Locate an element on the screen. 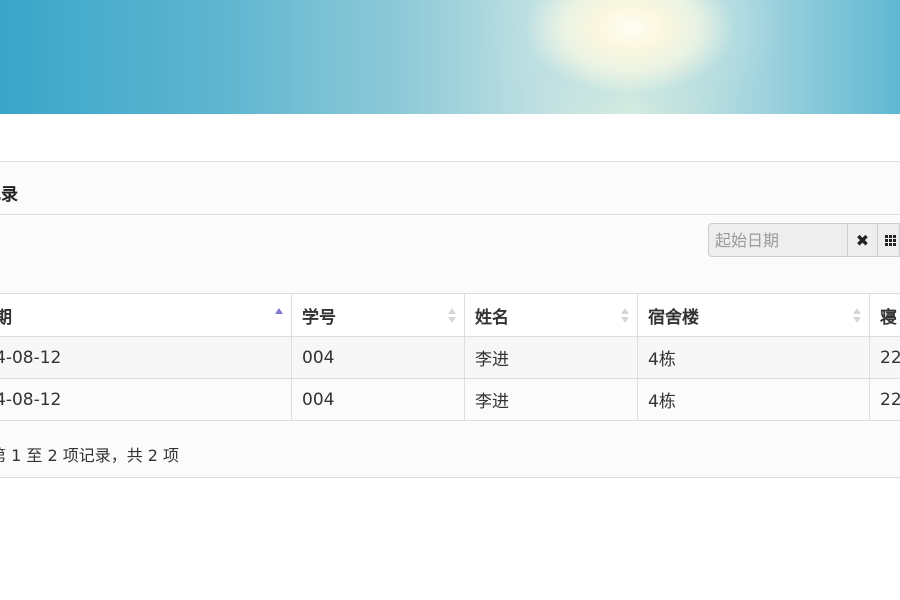 Image resolution: width=900 pixels, height=600 pixels. column-header-building: 宿舍楼 is located at coordinates (753, 315).